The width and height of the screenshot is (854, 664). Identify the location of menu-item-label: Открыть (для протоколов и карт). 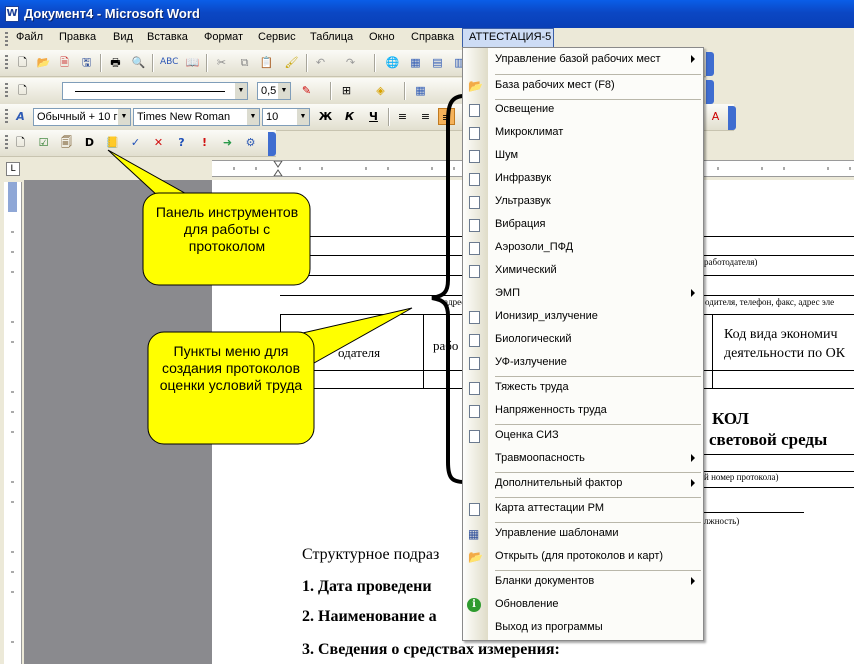
(579, 556).